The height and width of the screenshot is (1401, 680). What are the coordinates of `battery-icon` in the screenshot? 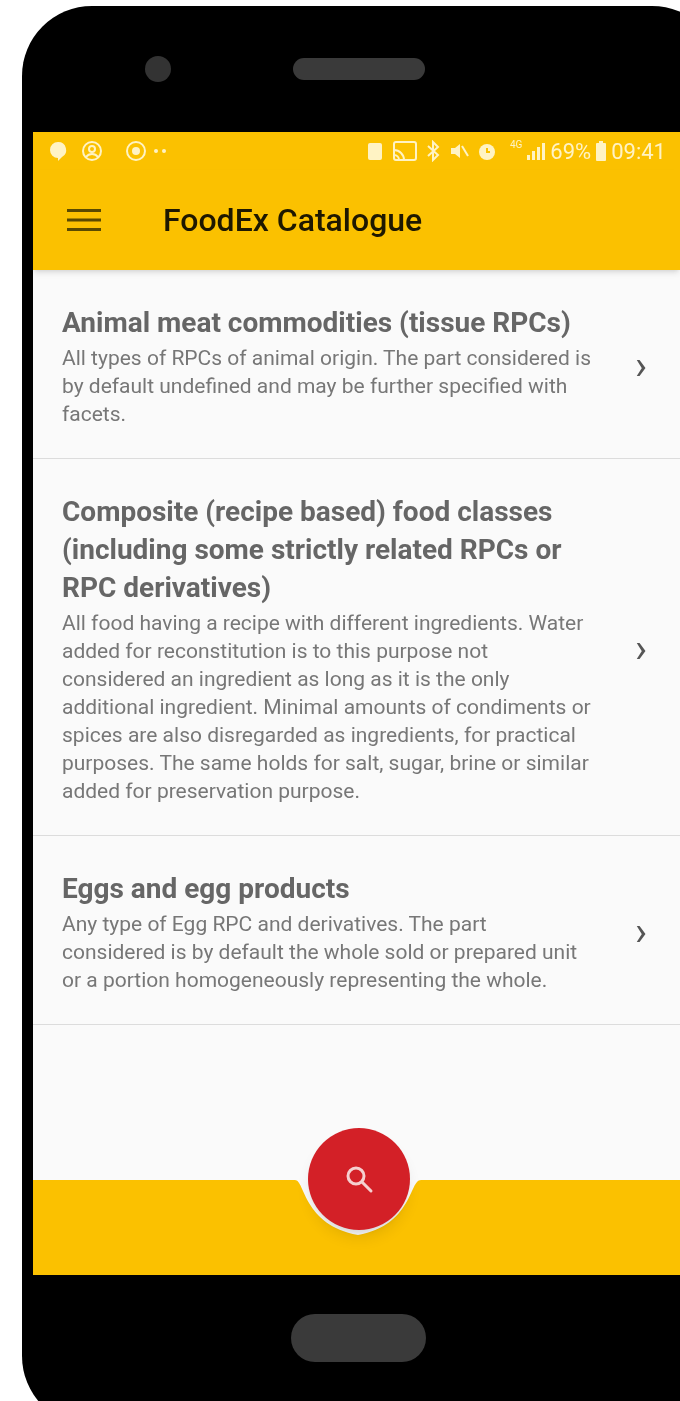 It's located at (601, 151).